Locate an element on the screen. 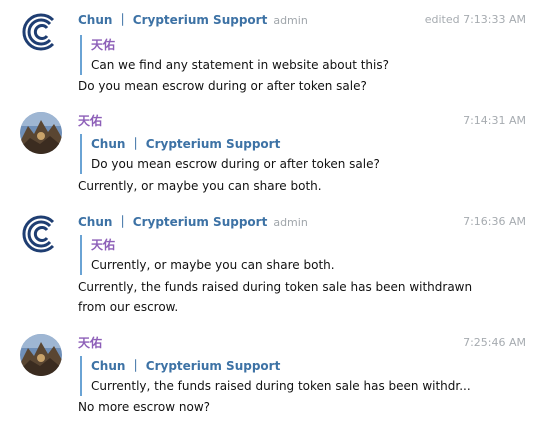 The height and width of the screenshot is (425, 560). message-time: 7:16:36 AM is located at coordinates (494, 221).